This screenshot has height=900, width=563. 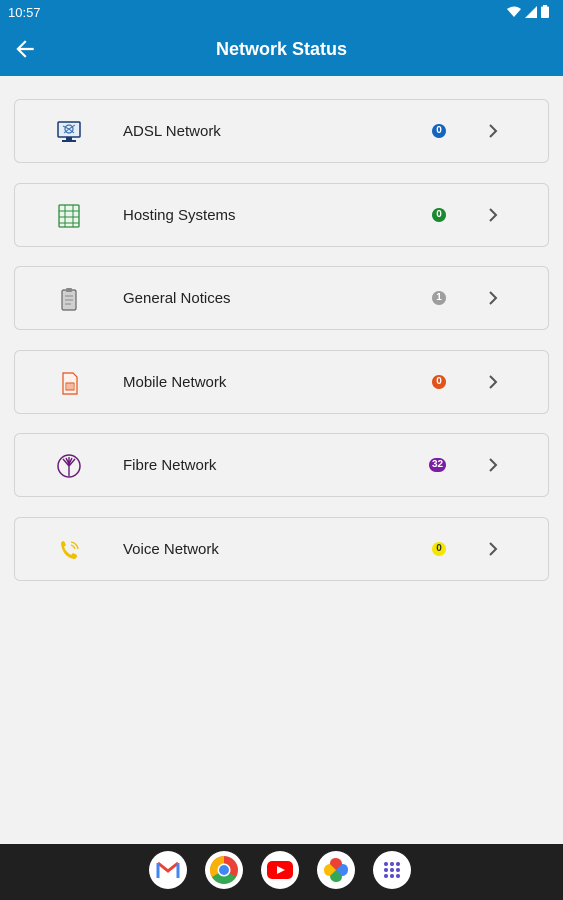 What do you see at coordinates (69, 131) in the screenshot?
I see `monitor-network-icon` at bounding box center [69, 131].